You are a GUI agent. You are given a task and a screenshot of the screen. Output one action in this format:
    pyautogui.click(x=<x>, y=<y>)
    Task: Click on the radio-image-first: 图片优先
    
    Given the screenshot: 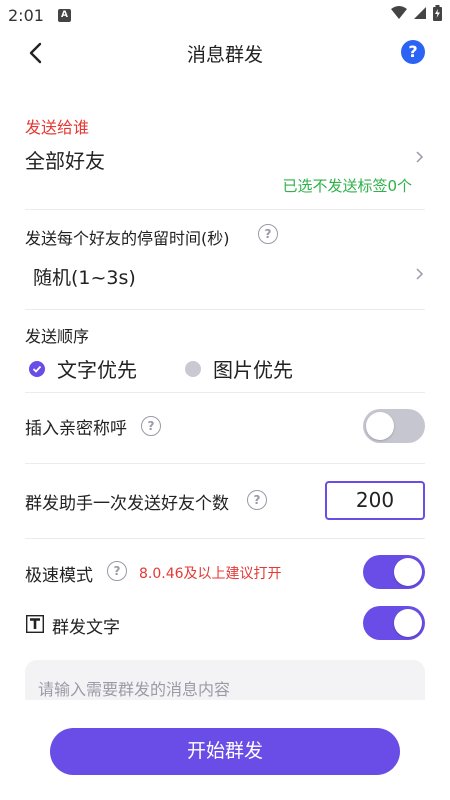 What is the action you would take?
    pyautogui.click(x=239, y=368)
    